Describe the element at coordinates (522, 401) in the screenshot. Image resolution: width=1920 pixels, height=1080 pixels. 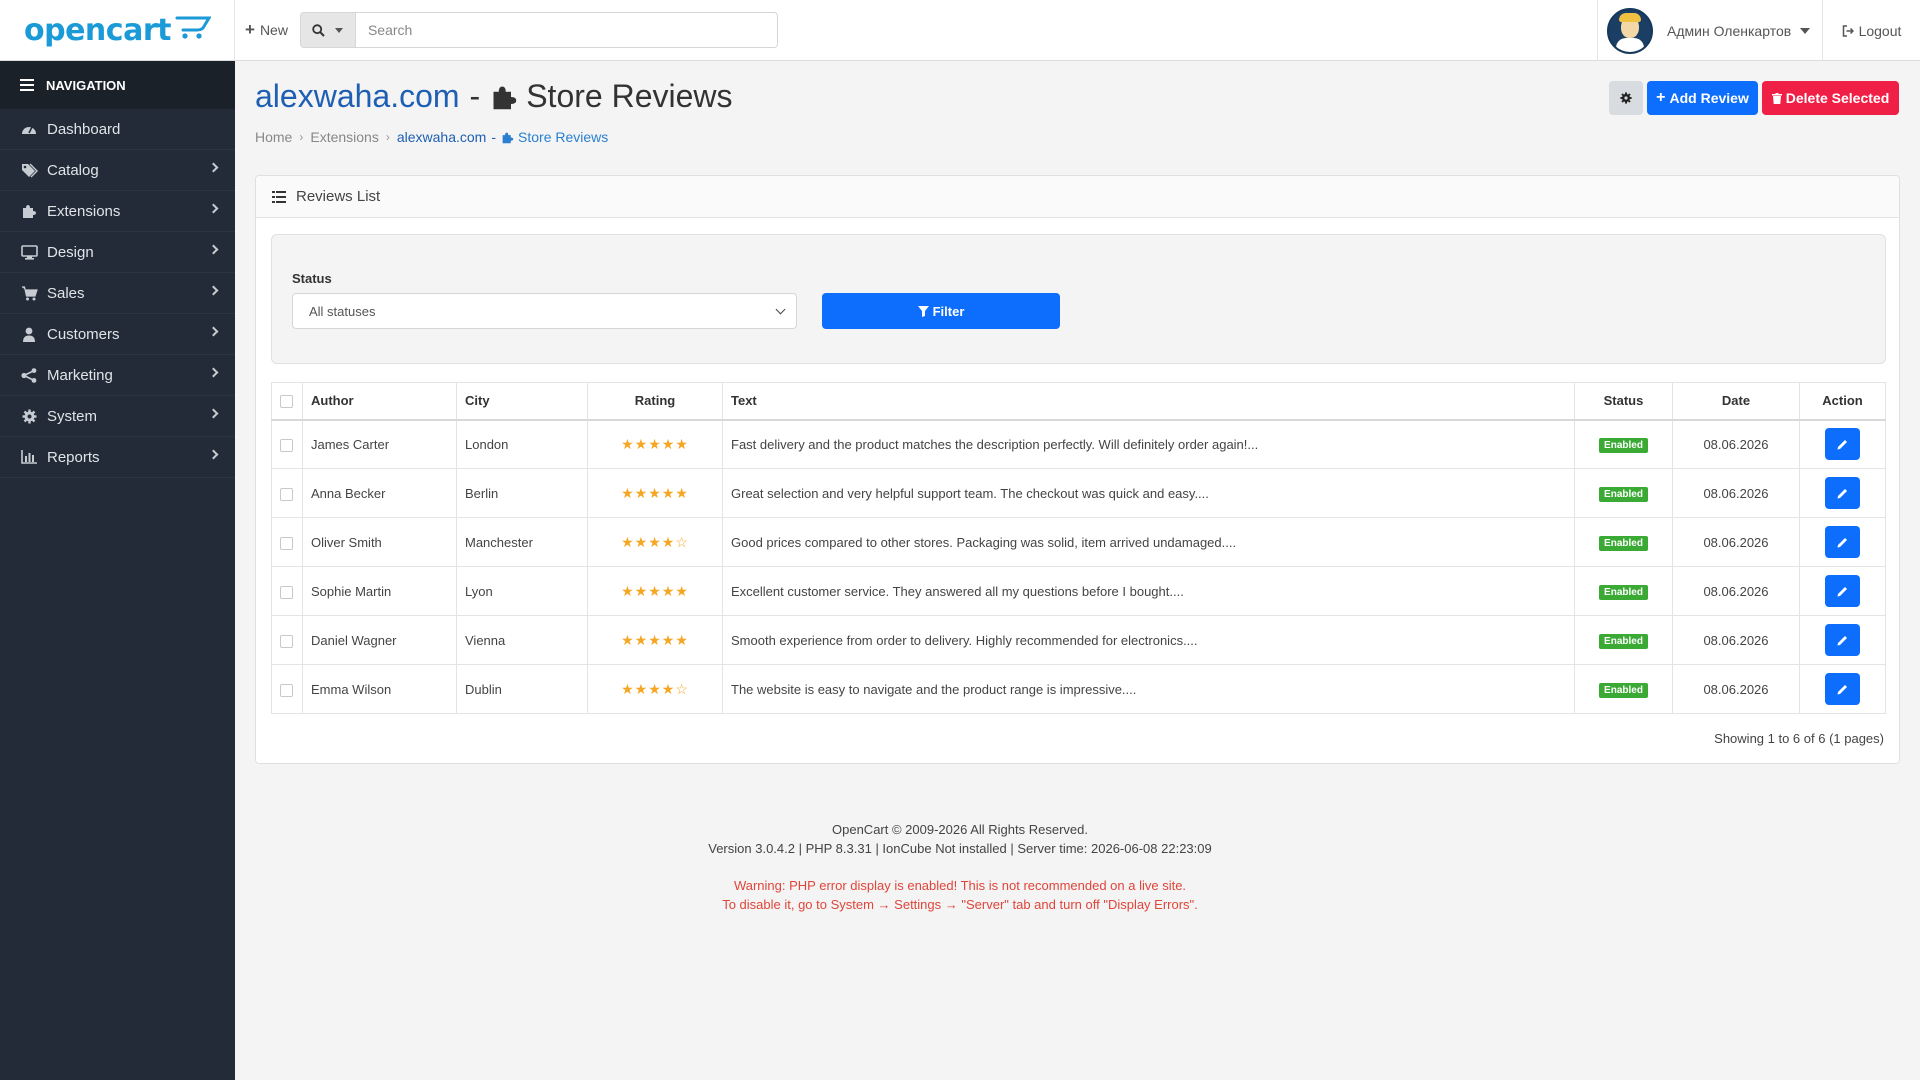
I see `col-city: City` at that location.